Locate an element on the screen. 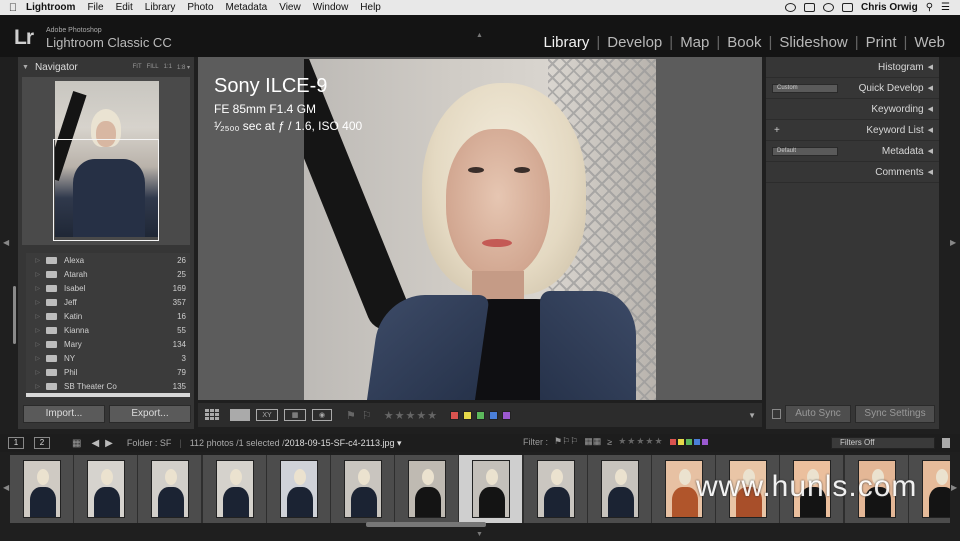  folder-row-phil: ▷ Phil 79 is located at coordinates (108, 372).